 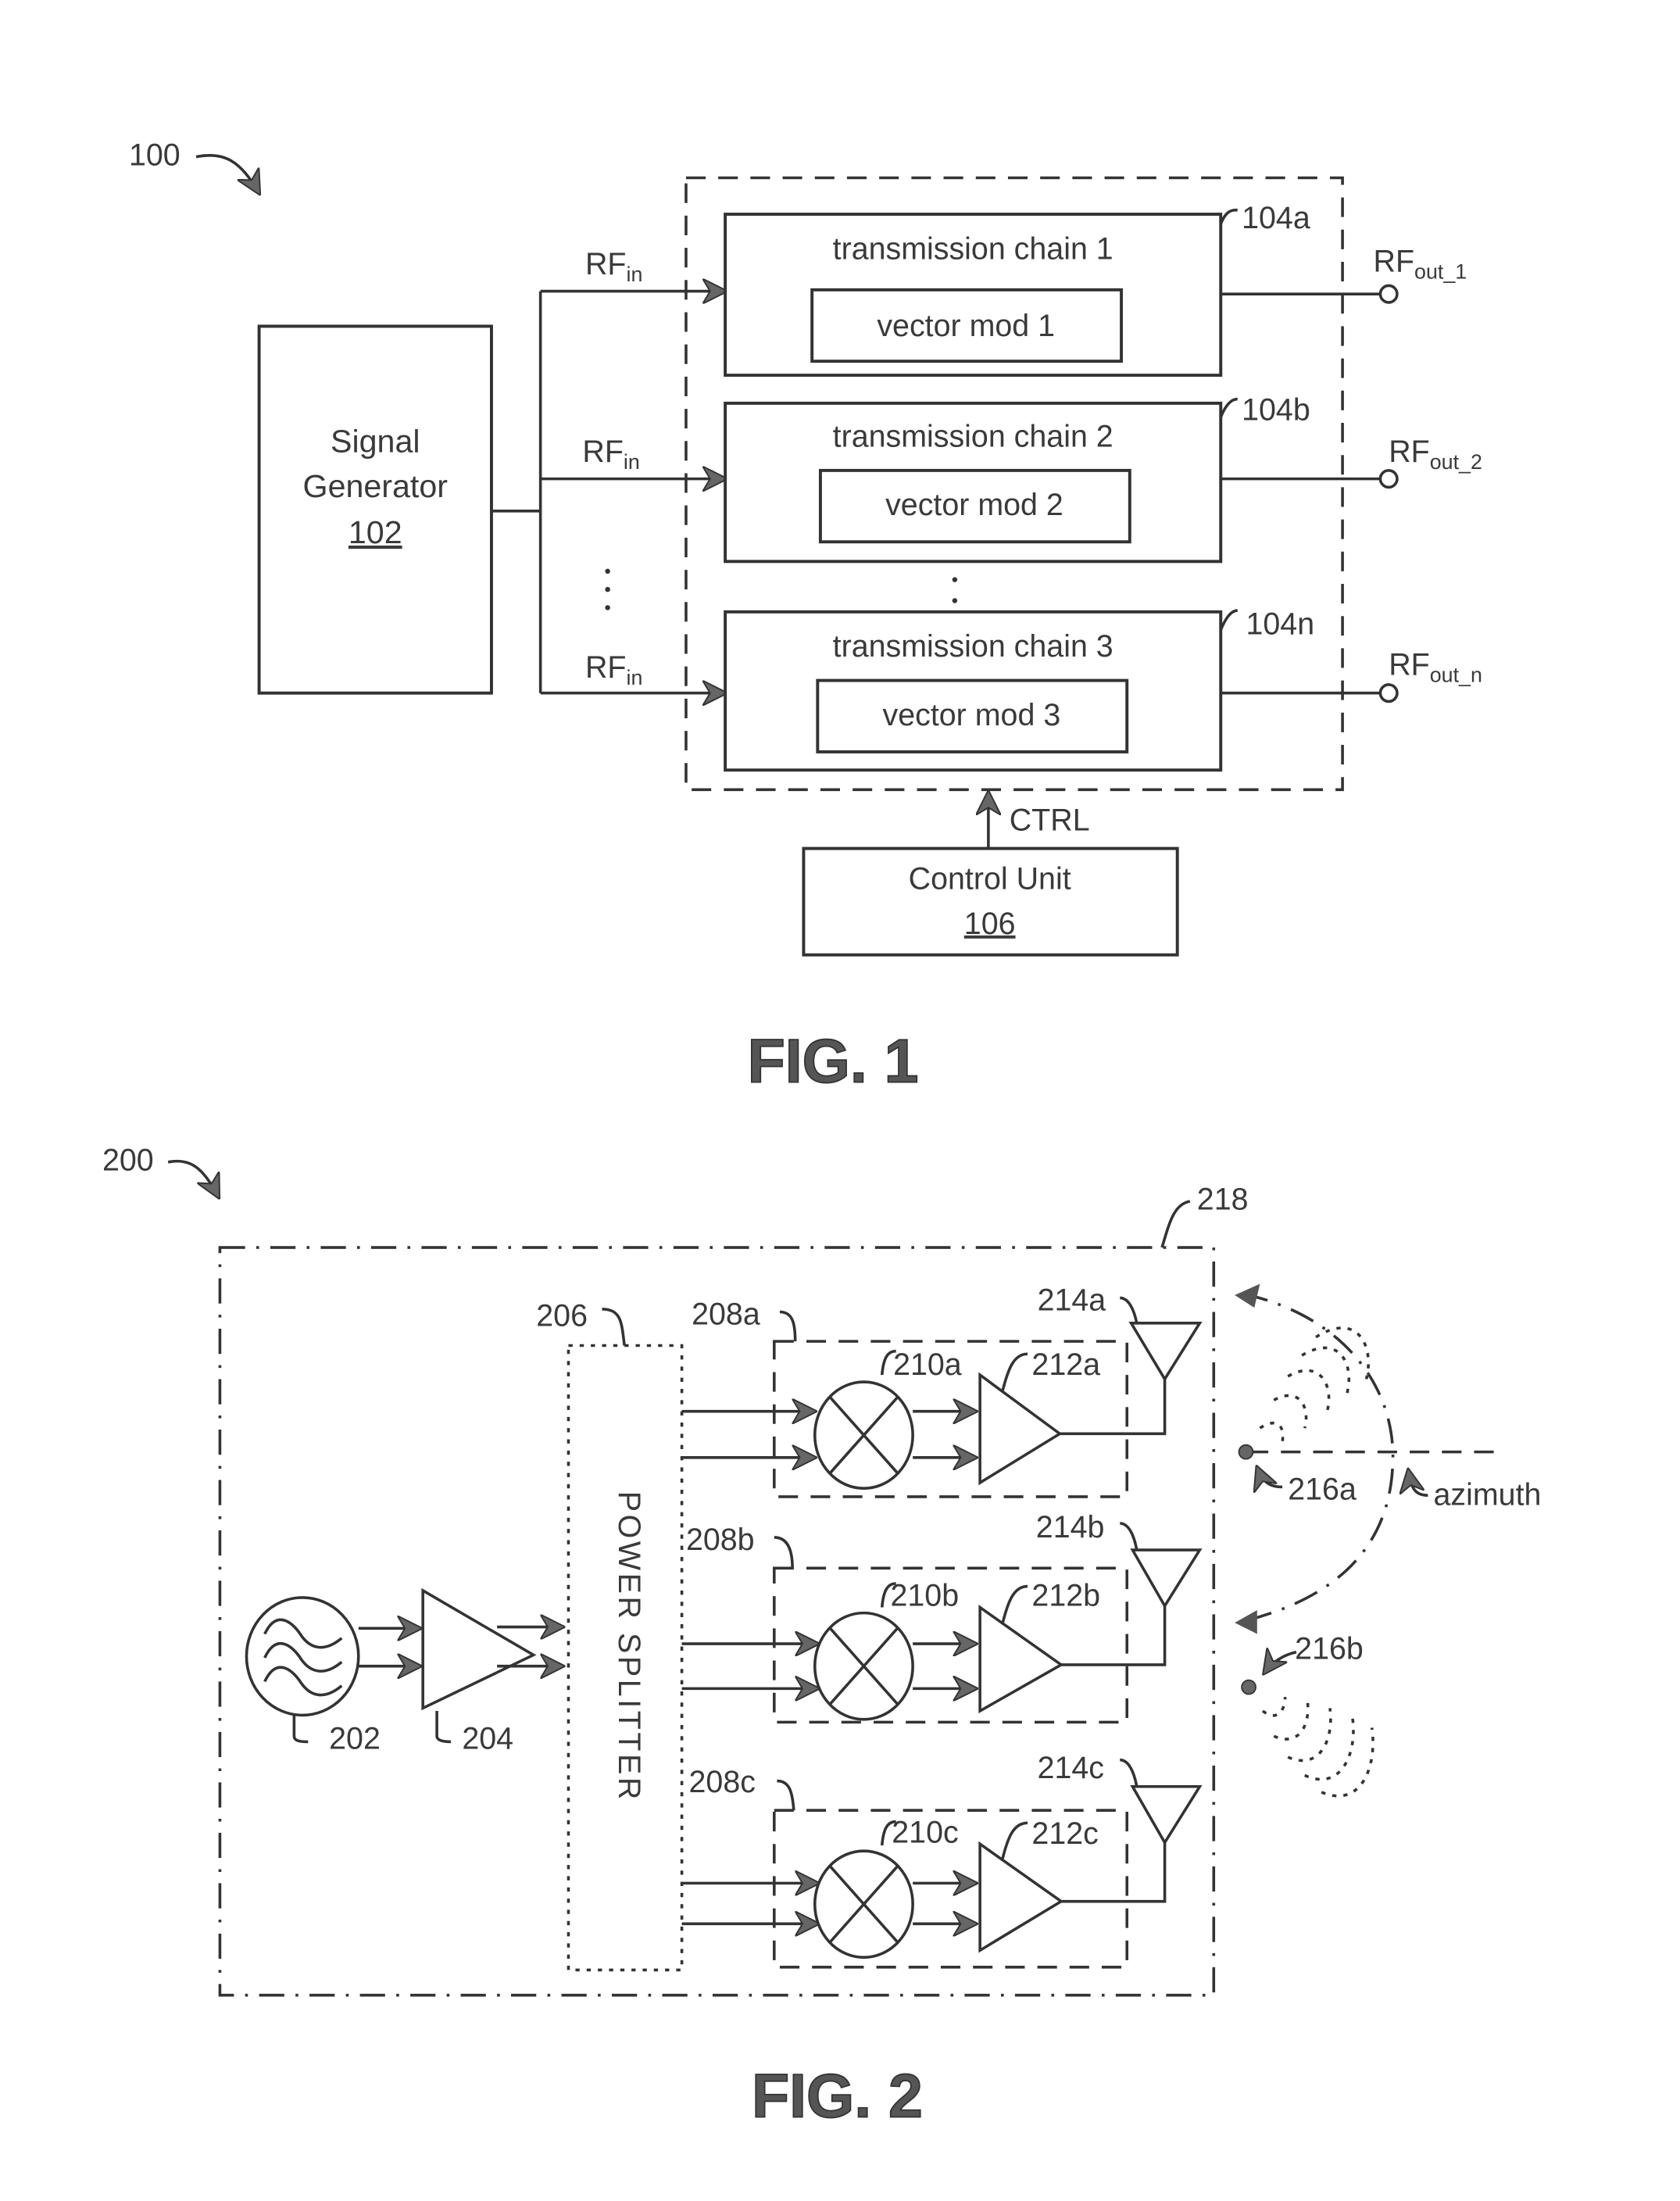 I want to click on antenna-b-ref-leader, so click(x=1129, y=1536).